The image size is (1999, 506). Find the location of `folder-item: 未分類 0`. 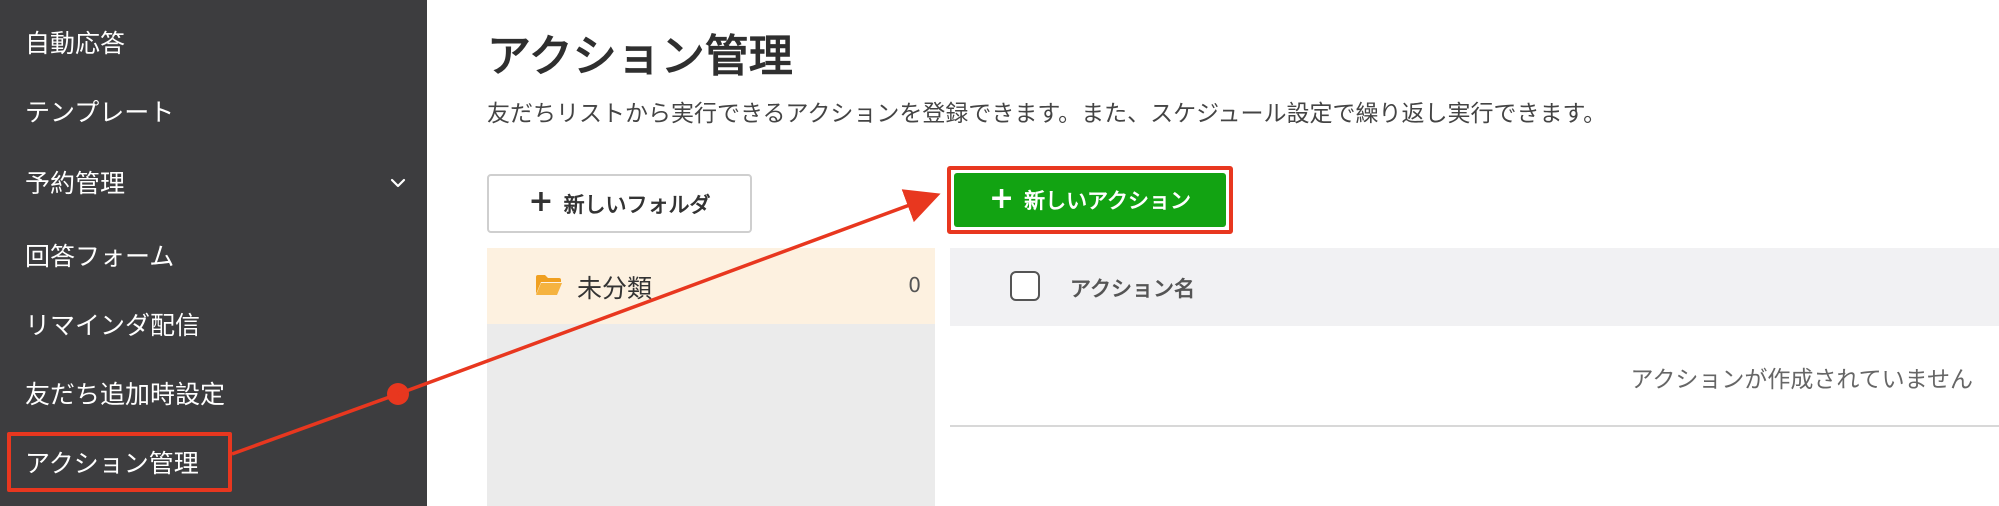

folder-item: 未分類 0 is located at coordinates (711, 286).